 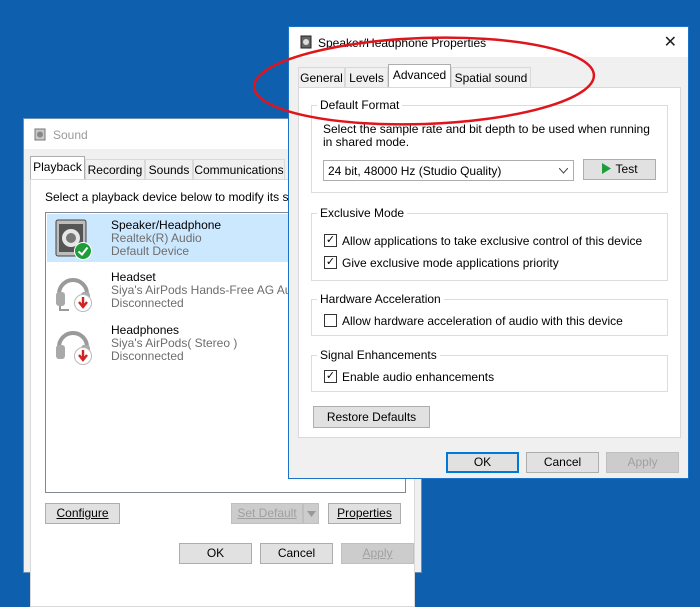 What do you see at coordinates (330, 376) in the screenshot?
I see `audio-enhancements-checkbox: ✓` at bounding box center [330, 376].